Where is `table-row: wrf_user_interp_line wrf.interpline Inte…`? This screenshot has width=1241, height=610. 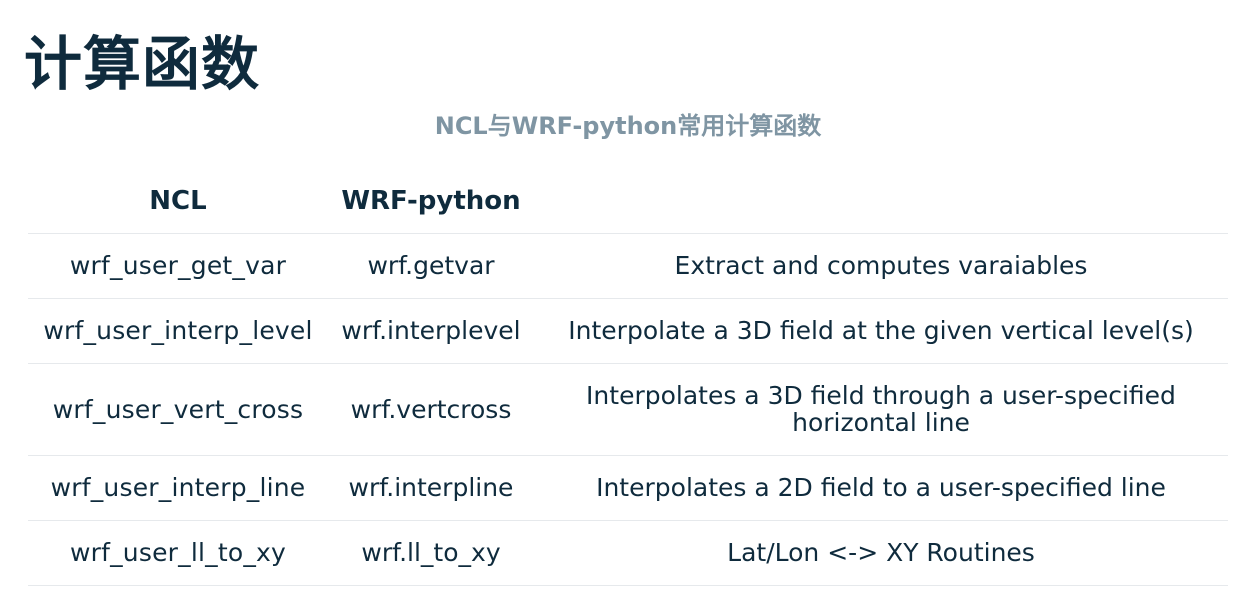
table-row: wrf_user_interp_line wrf.interpline Inte… is located at coordinates (628, 488).